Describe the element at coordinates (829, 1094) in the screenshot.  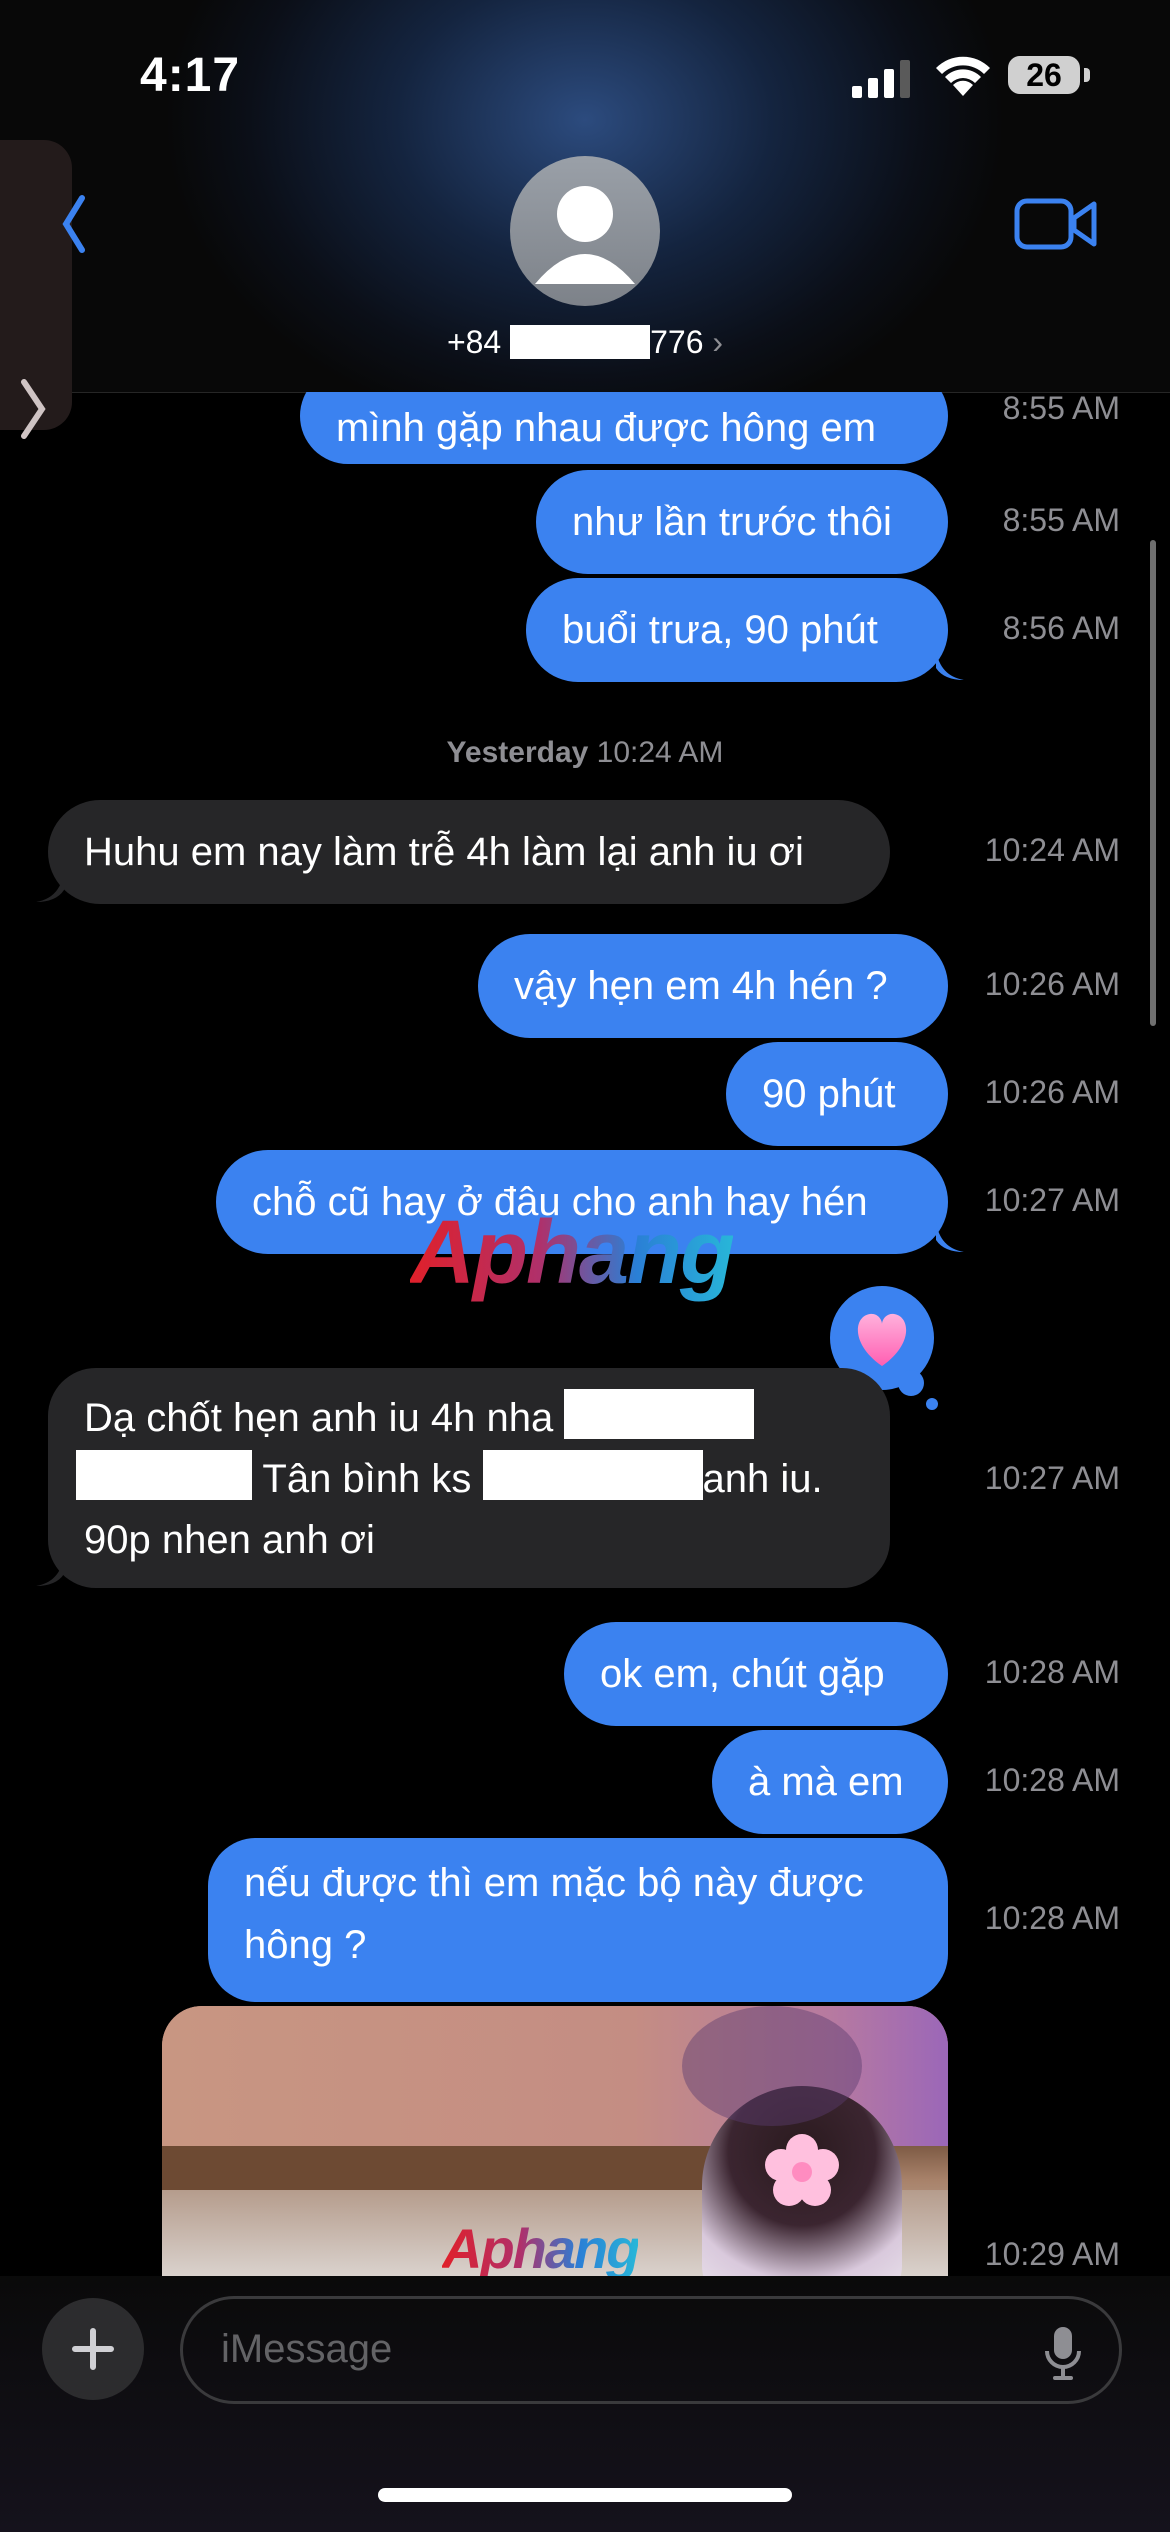
I see `message-text: 90 phút` at that location.